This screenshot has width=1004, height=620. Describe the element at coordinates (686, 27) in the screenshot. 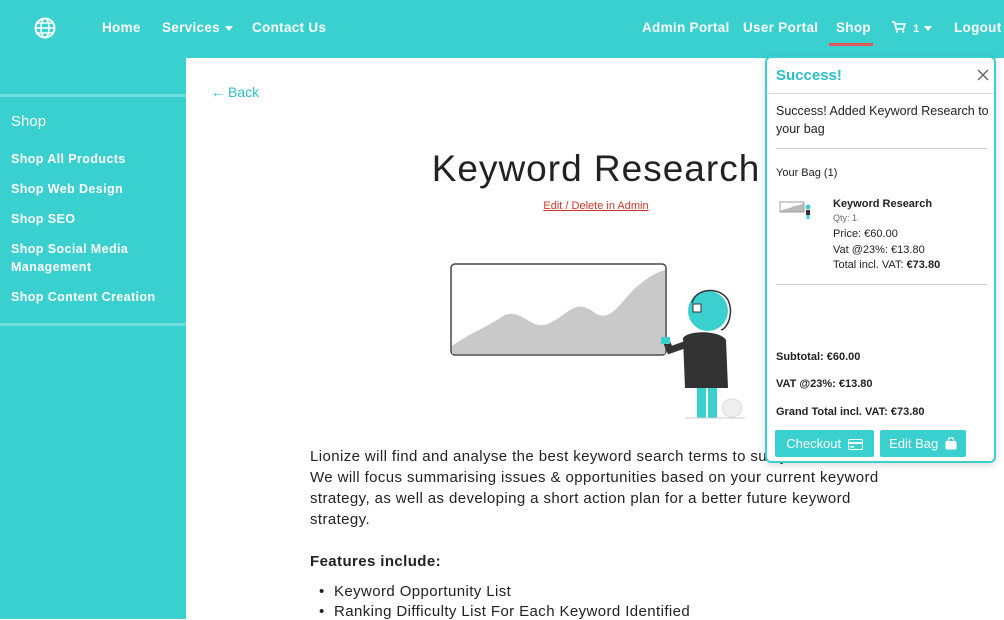

I see `nav-admin-portal-link: Admin Portal` at that location.